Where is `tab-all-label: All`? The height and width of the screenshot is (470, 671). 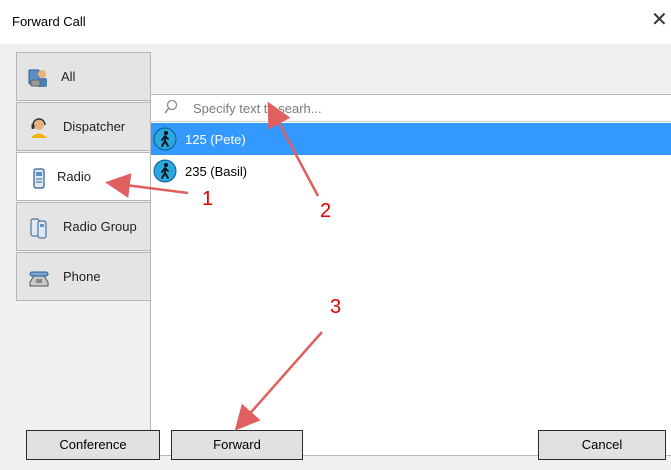
tab-all-label: All is located at coordinates (68, 76).